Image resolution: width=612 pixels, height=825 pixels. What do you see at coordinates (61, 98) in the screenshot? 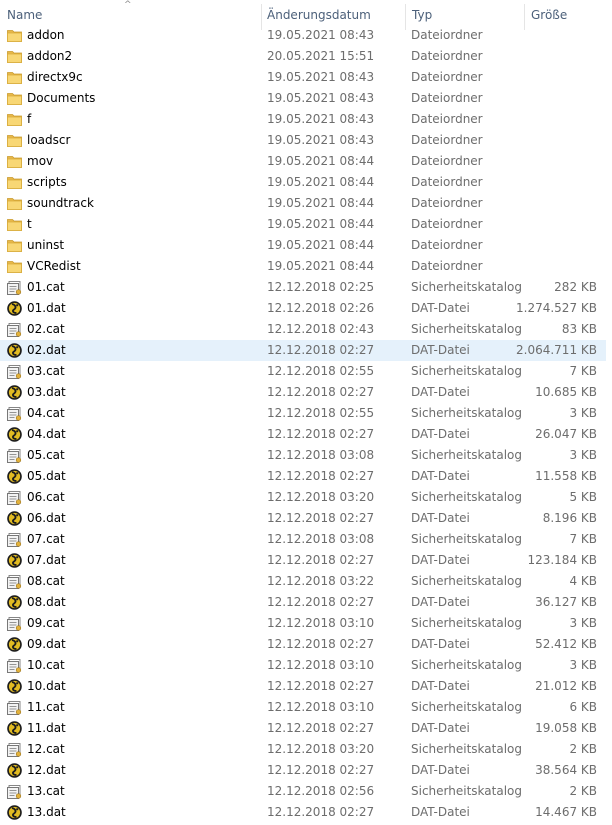
I see `file-name: Documents` at bounding box center [61, 98].